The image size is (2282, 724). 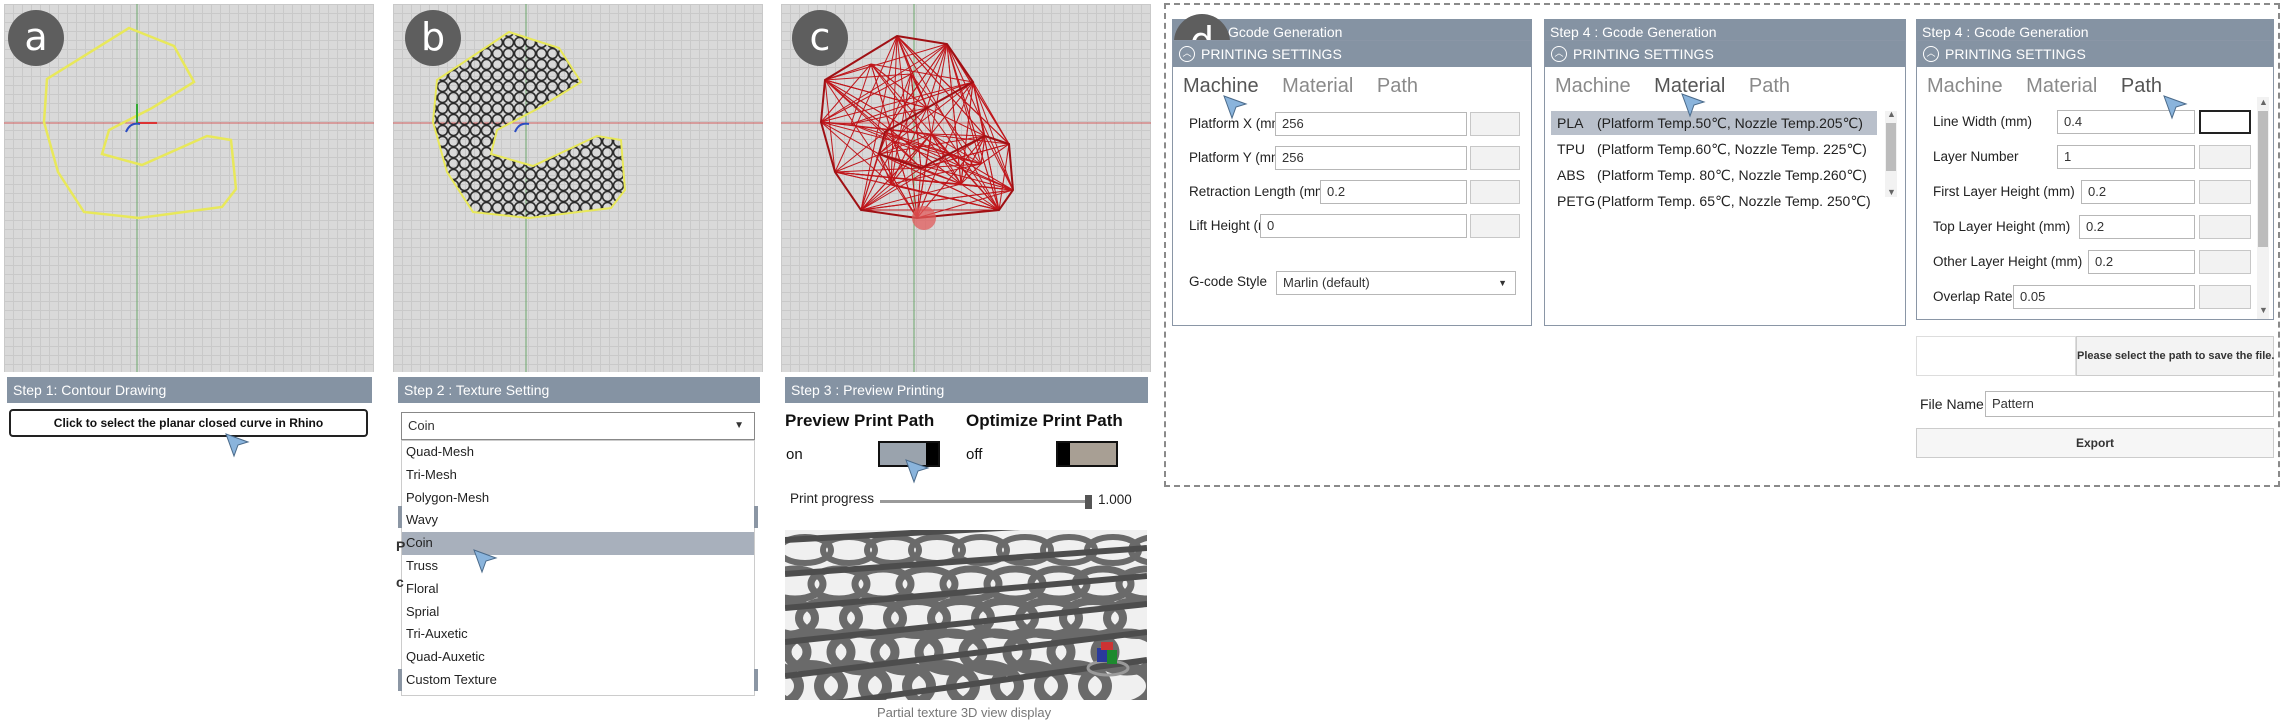 What do you see at coordinates (2129, 404) in the screenshot?
I see `file-name-input: Pattern` at bounding box center [2129, 404].